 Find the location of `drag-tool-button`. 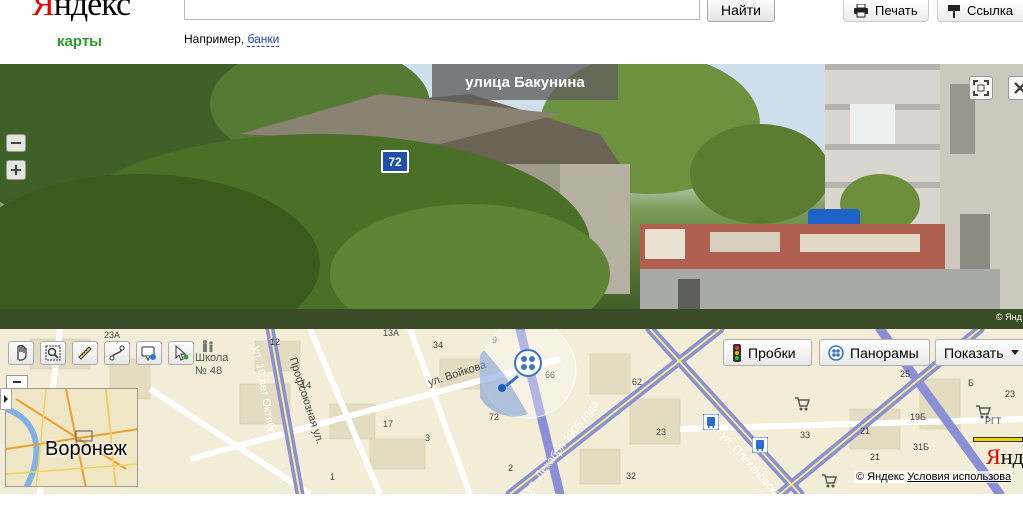

drag-tool-button is located at coordinates (21, 353).